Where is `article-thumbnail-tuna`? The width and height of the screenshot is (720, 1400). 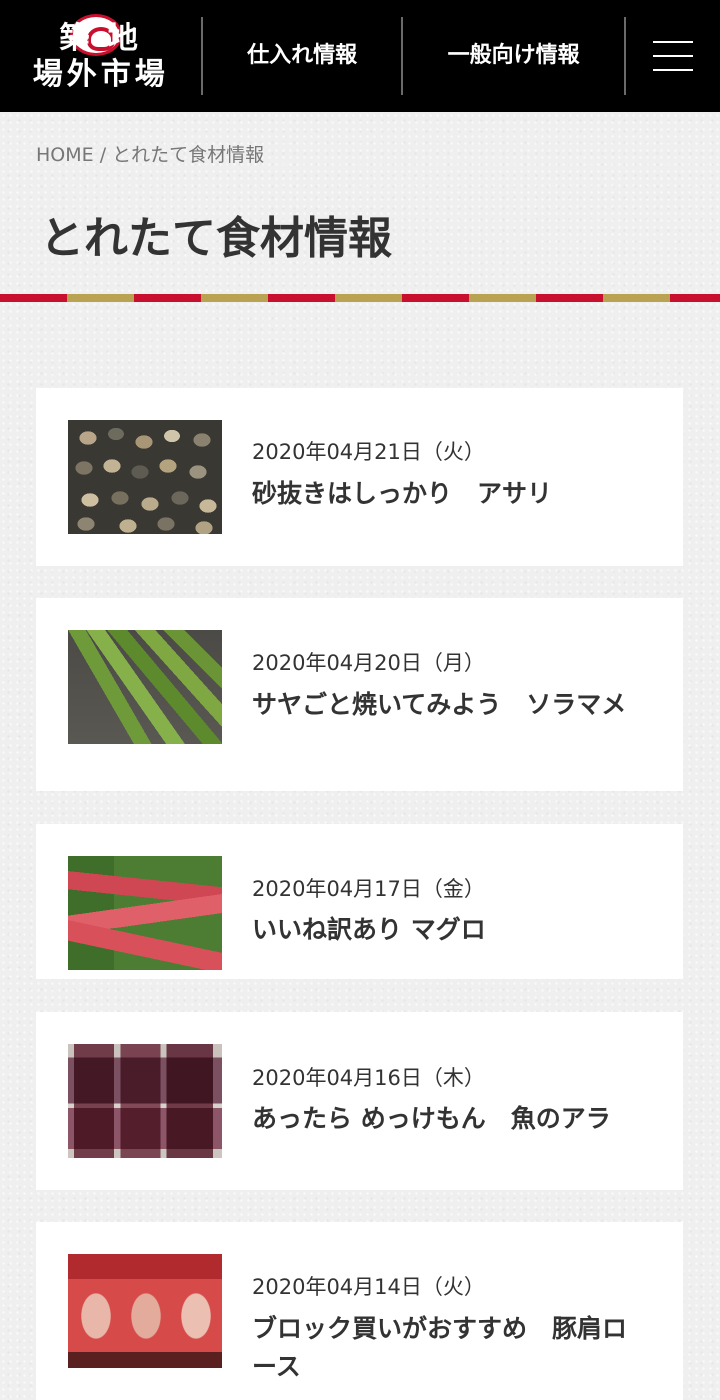
article-thumbnail-tuna is located at coordinates (145, 913).